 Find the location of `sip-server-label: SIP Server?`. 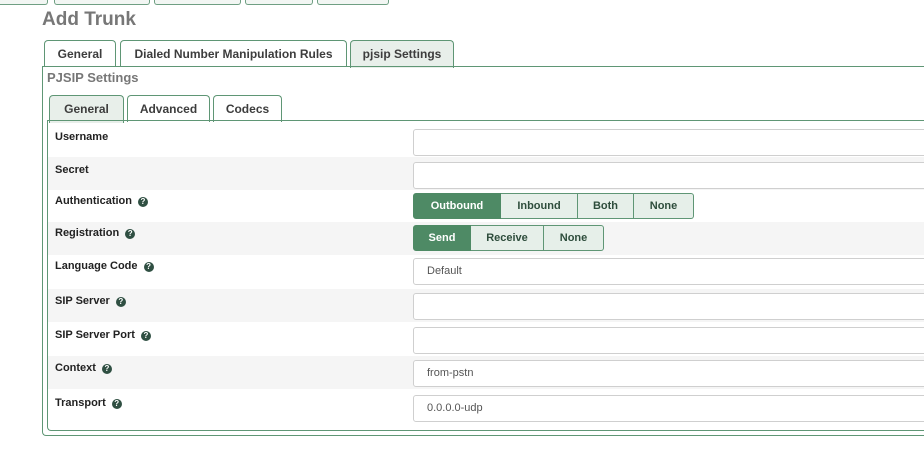

sip-server-label: SIP Server? is located at coordinates (90, 301).